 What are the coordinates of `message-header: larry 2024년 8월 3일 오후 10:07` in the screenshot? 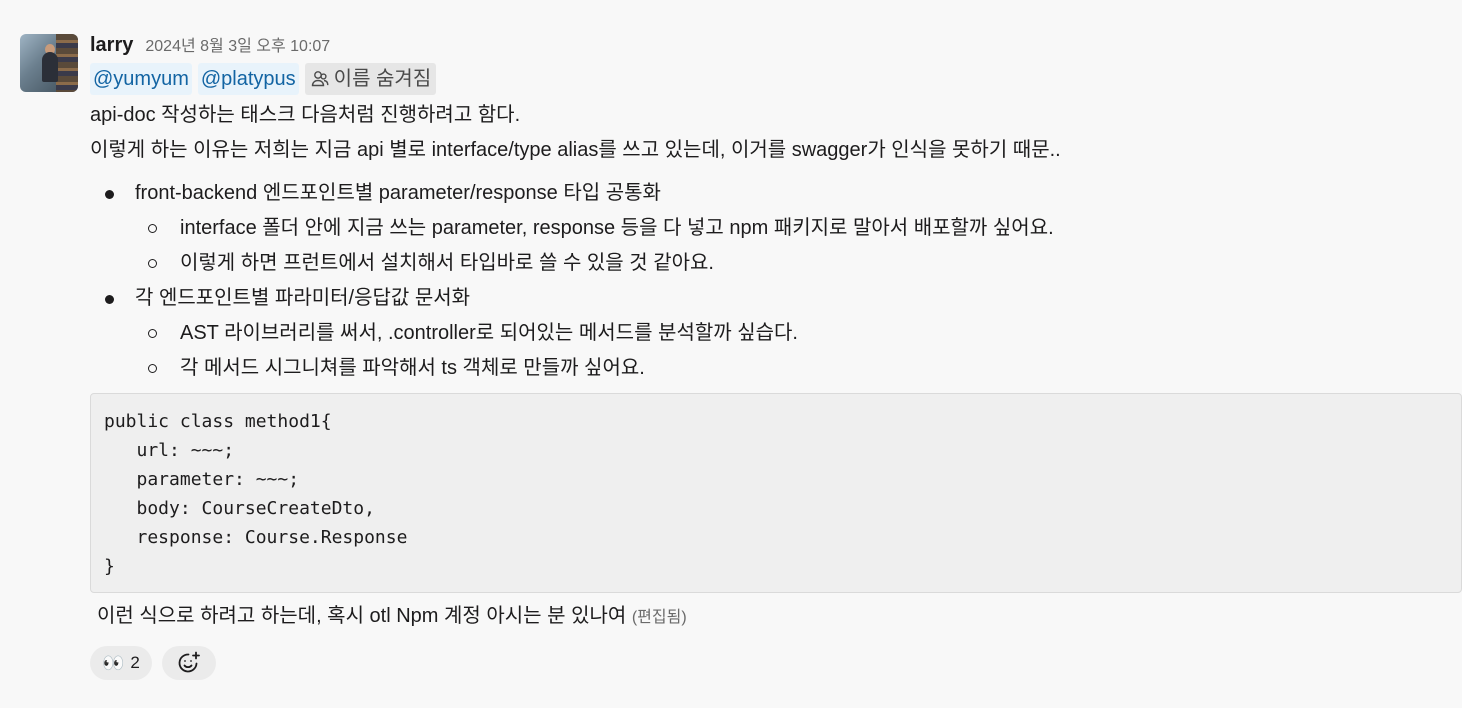 It's located at (776, 47).